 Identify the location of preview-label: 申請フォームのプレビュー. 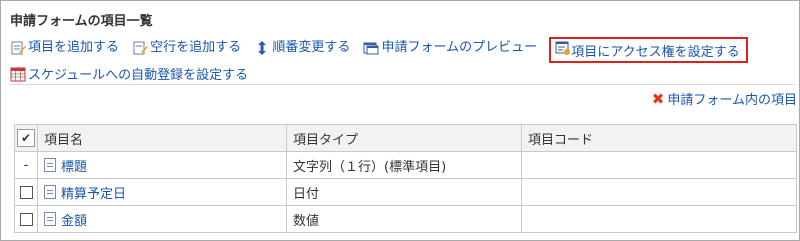
(459, 47).